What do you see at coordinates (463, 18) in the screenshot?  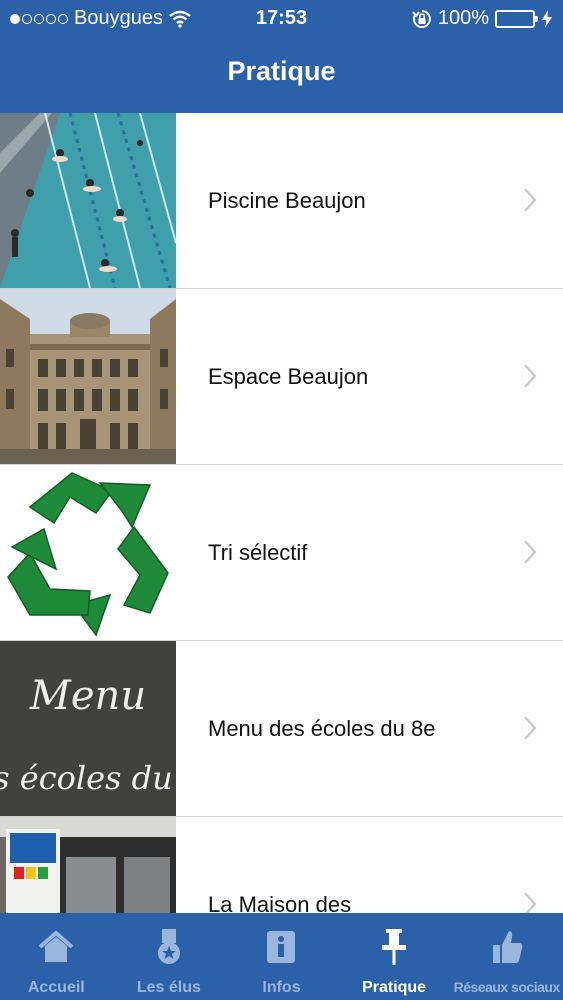 I see `battery-percent: 100%` at bounding box center [463, 18].